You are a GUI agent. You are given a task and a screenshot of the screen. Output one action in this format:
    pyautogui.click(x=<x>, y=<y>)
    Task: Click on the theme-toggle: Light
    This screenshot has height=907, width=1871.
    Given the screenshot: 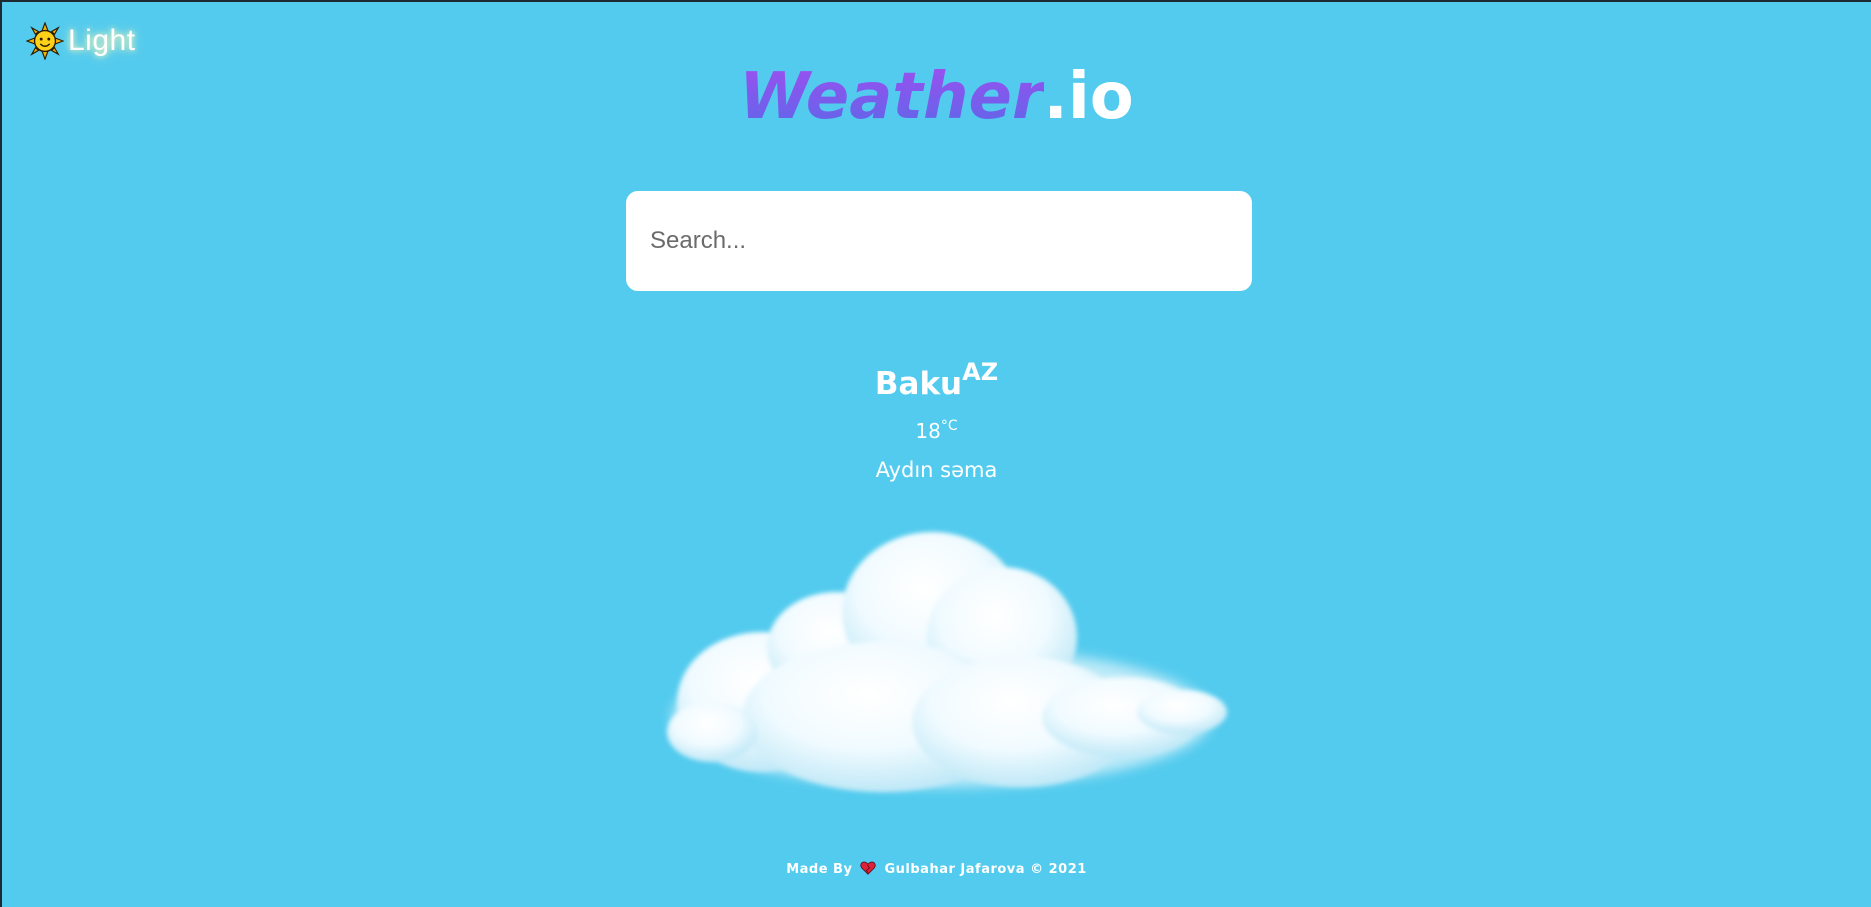 What is the action you would take?
    pyautogui.click(x=81, y=41)
    